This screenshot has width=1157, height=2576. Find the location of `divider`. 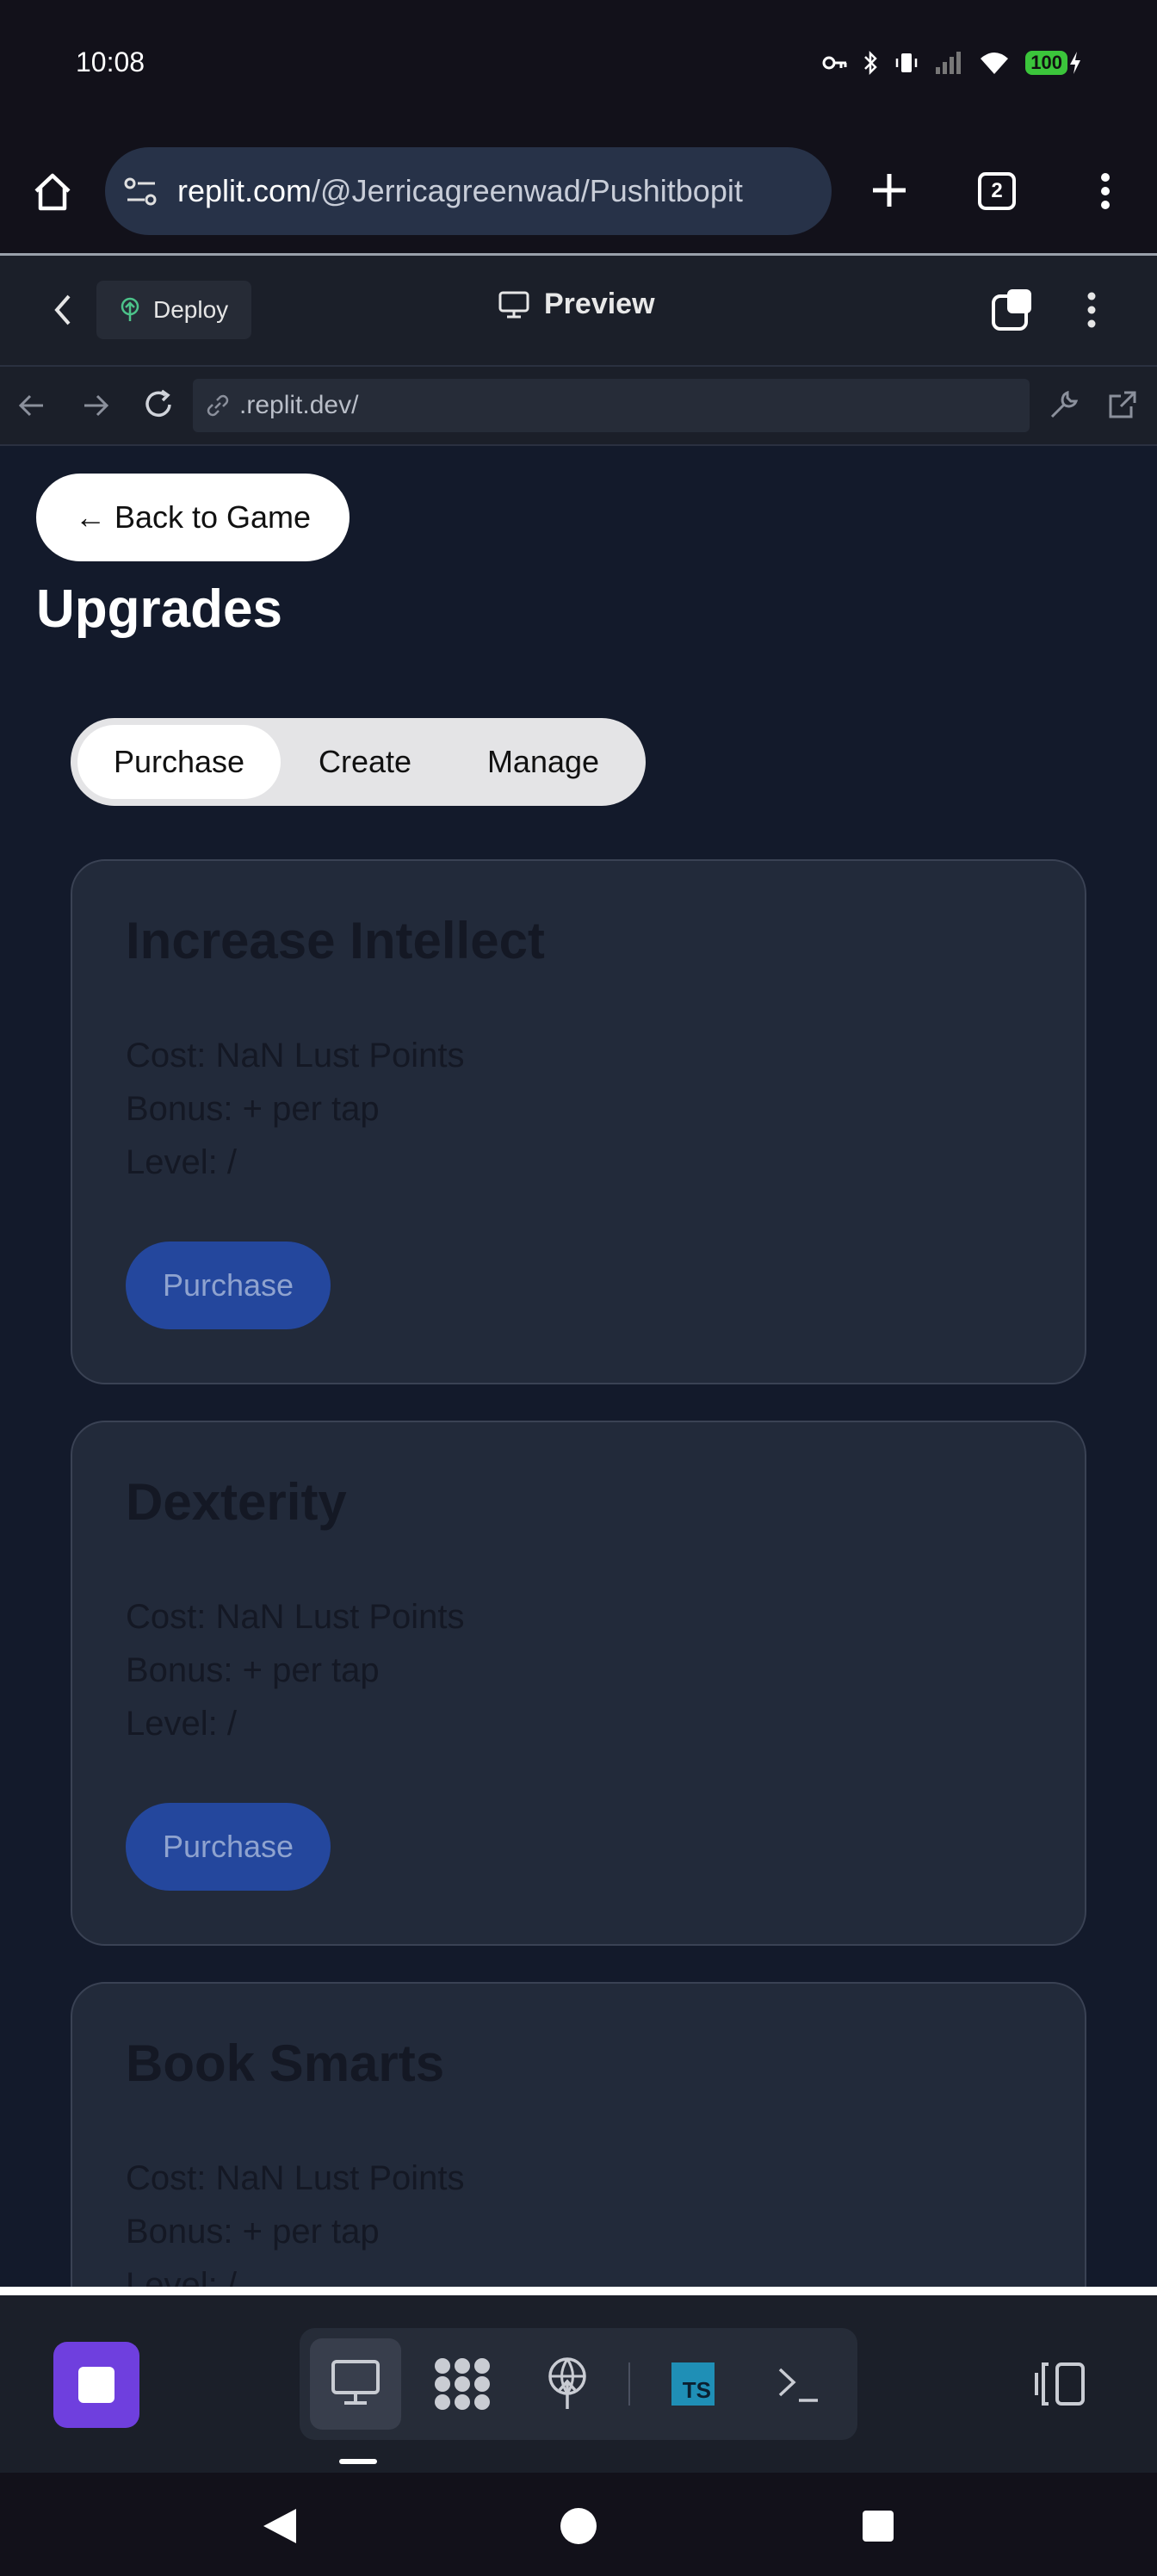

divider is located at coordinates (579, 2291).